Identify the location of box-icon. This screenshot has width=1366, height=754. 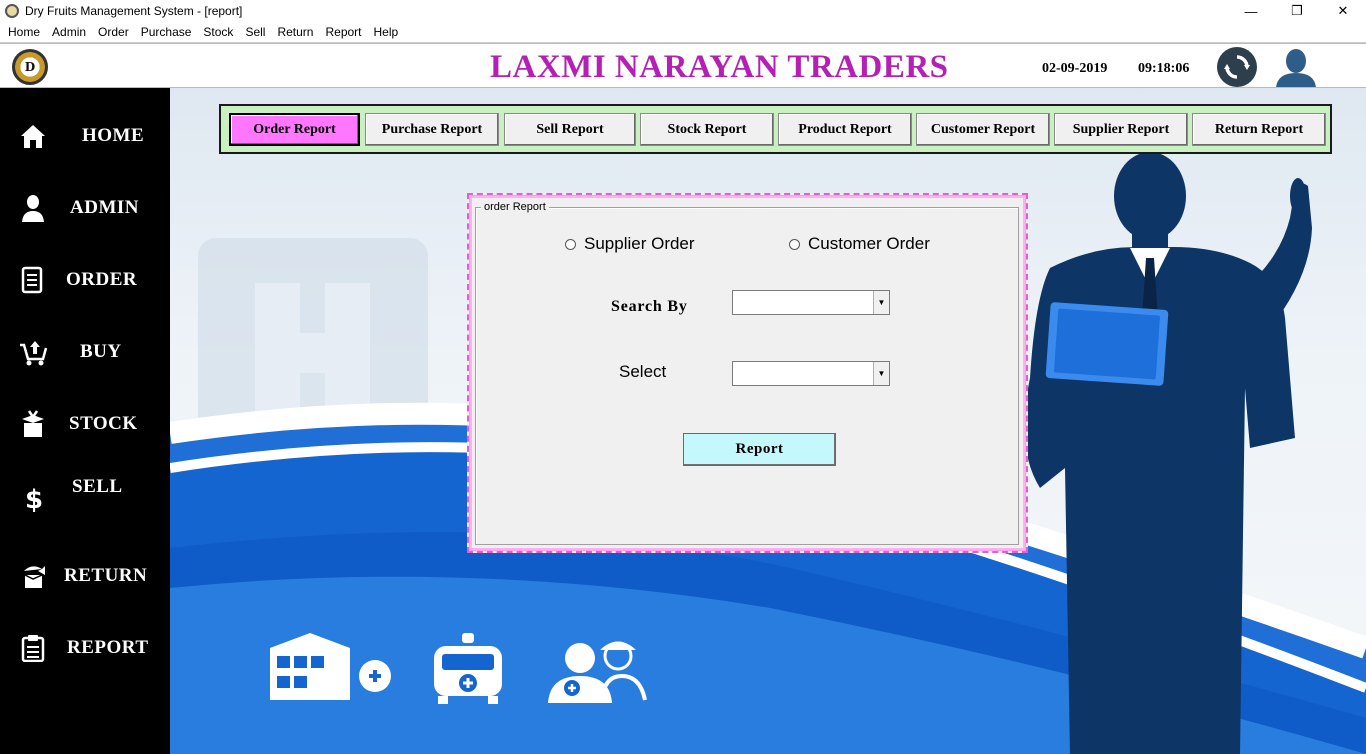
(33, 424).